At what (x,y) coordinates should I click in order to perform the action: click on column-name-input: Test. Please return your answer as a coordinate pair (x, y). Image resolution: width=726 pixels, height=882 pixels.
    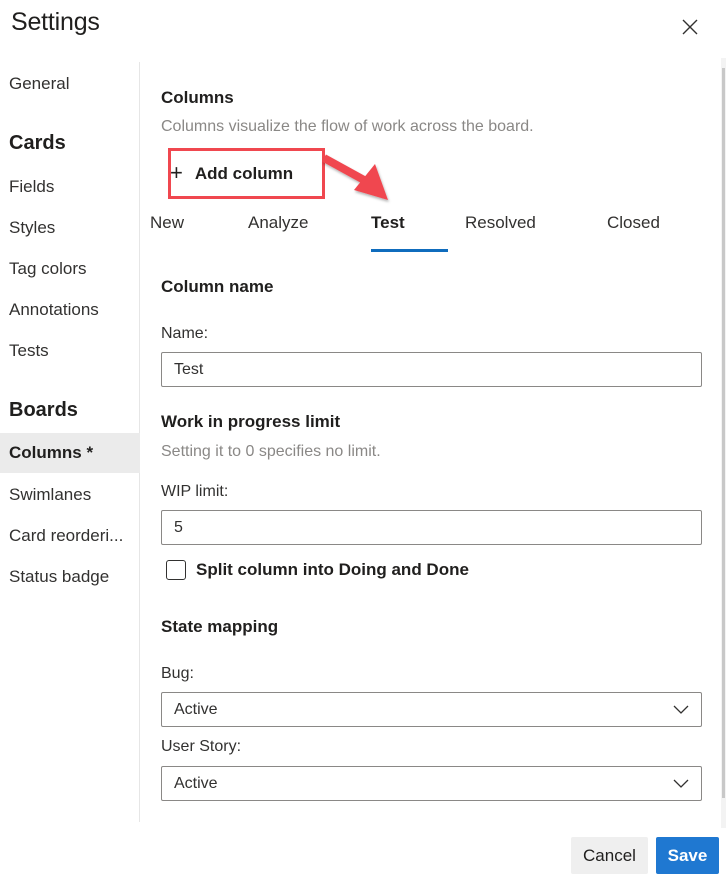
    Looking at the image, I should click on (431, 369).